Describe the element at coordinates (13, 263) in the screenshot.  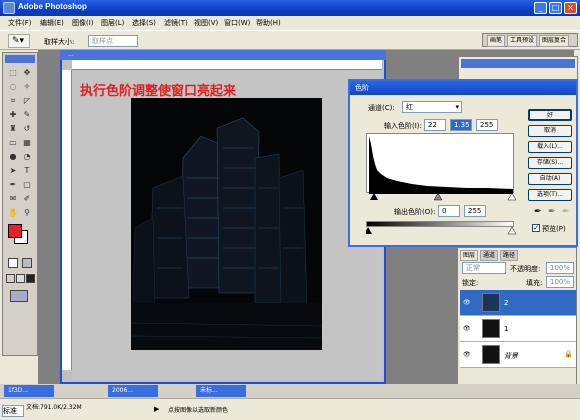
I see `standard-mode-icon` at that location.